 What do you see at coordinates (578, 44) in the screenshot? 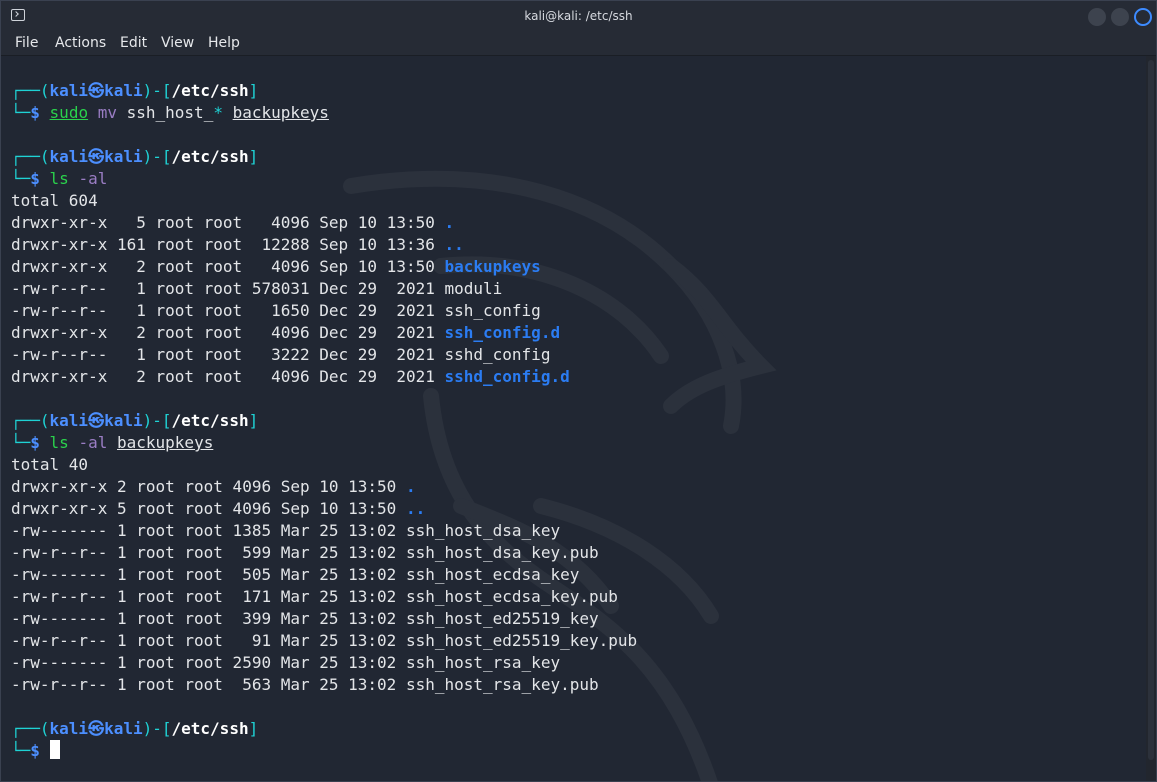
I see `menu-bar: File Actions Edit View Help` at bounding box center [578, 44].